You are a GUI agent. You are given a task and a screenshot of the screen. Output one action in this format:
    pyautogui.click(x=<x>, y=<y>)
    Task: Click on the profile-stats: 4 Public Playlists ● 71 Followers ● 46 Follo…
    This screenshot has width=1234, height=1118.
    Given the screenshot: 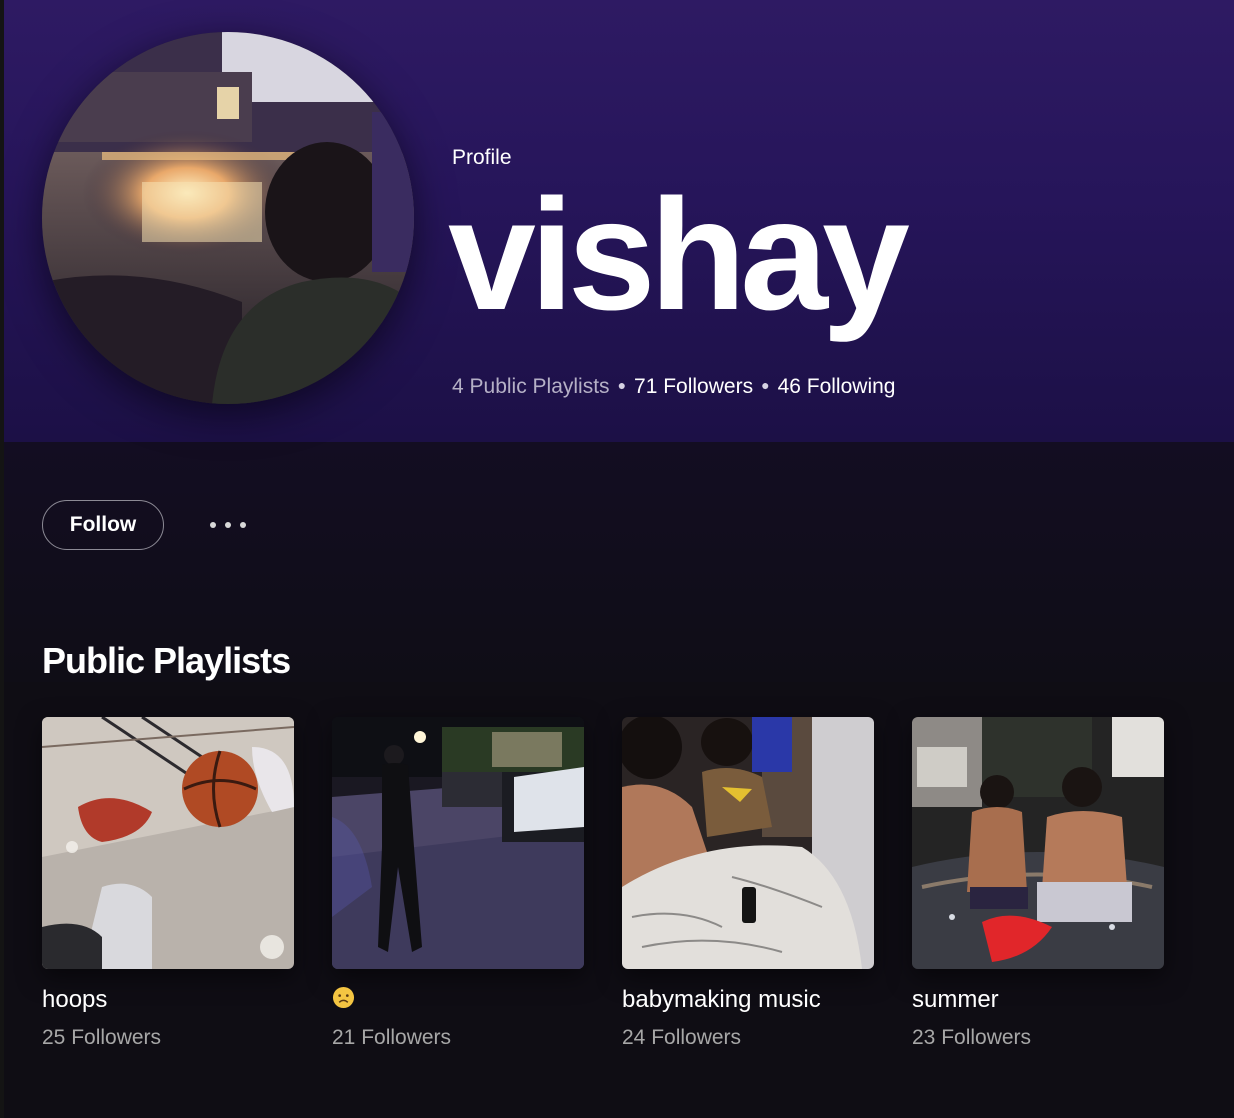 What is the action you would take?
    pyautogui.click(x=673, y=387)
    